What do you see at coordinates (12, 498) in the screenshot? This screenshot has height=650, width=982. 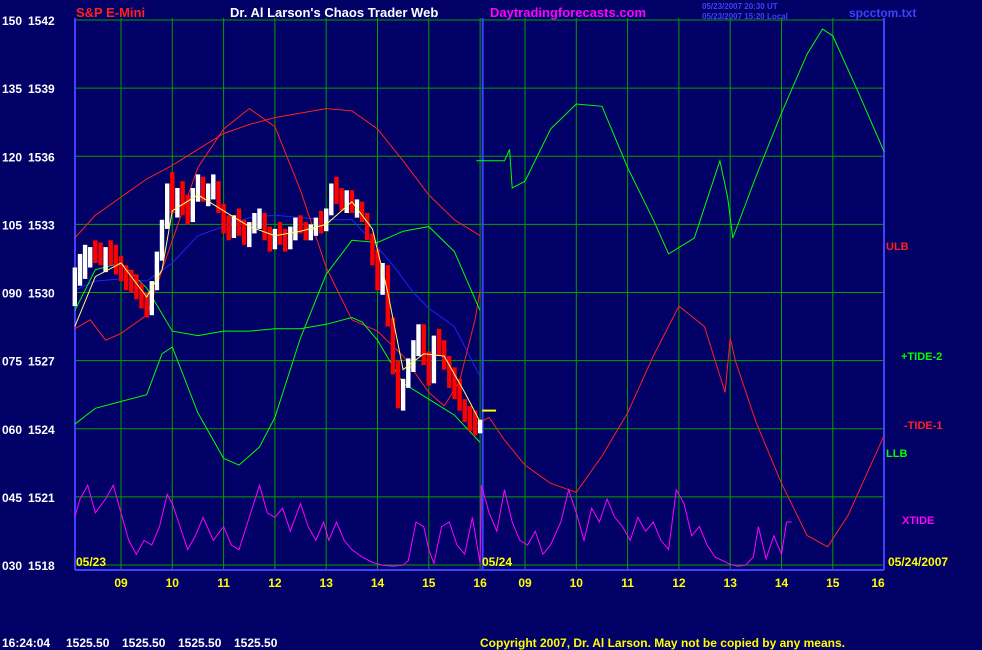 I see `y-tick-tide-label: 045` at bounding box center [12, 498].